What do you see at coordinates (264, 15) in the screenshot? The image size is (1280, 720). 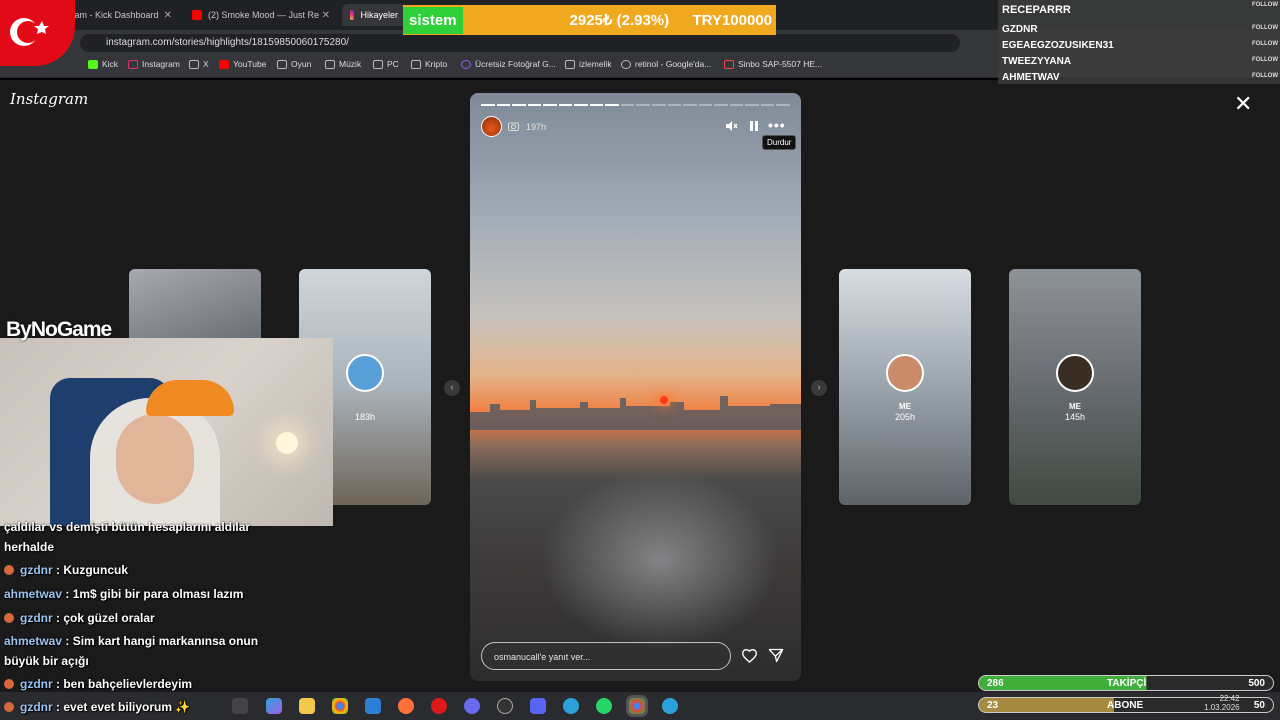 I see `tab-label: (2) Smoke Mood — Just Re` at bounding box center [264, 15].